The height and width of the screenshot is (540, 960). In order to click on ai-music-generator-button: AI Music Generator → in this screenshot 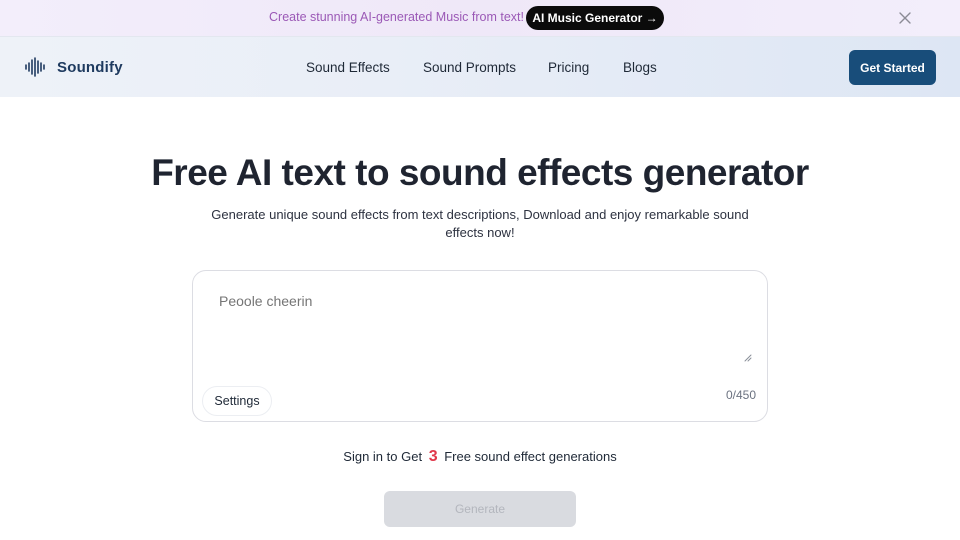, I will do `click(595, 18)`.